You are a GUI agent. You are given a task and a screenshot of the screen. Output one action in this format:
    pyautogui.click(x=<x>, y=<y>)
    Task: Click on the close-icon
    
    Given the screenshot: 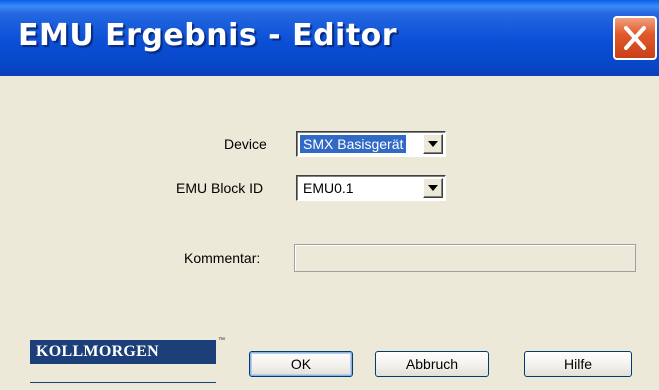 What is the action you would take?
    pyautogui.click(x=635, y=38)
    